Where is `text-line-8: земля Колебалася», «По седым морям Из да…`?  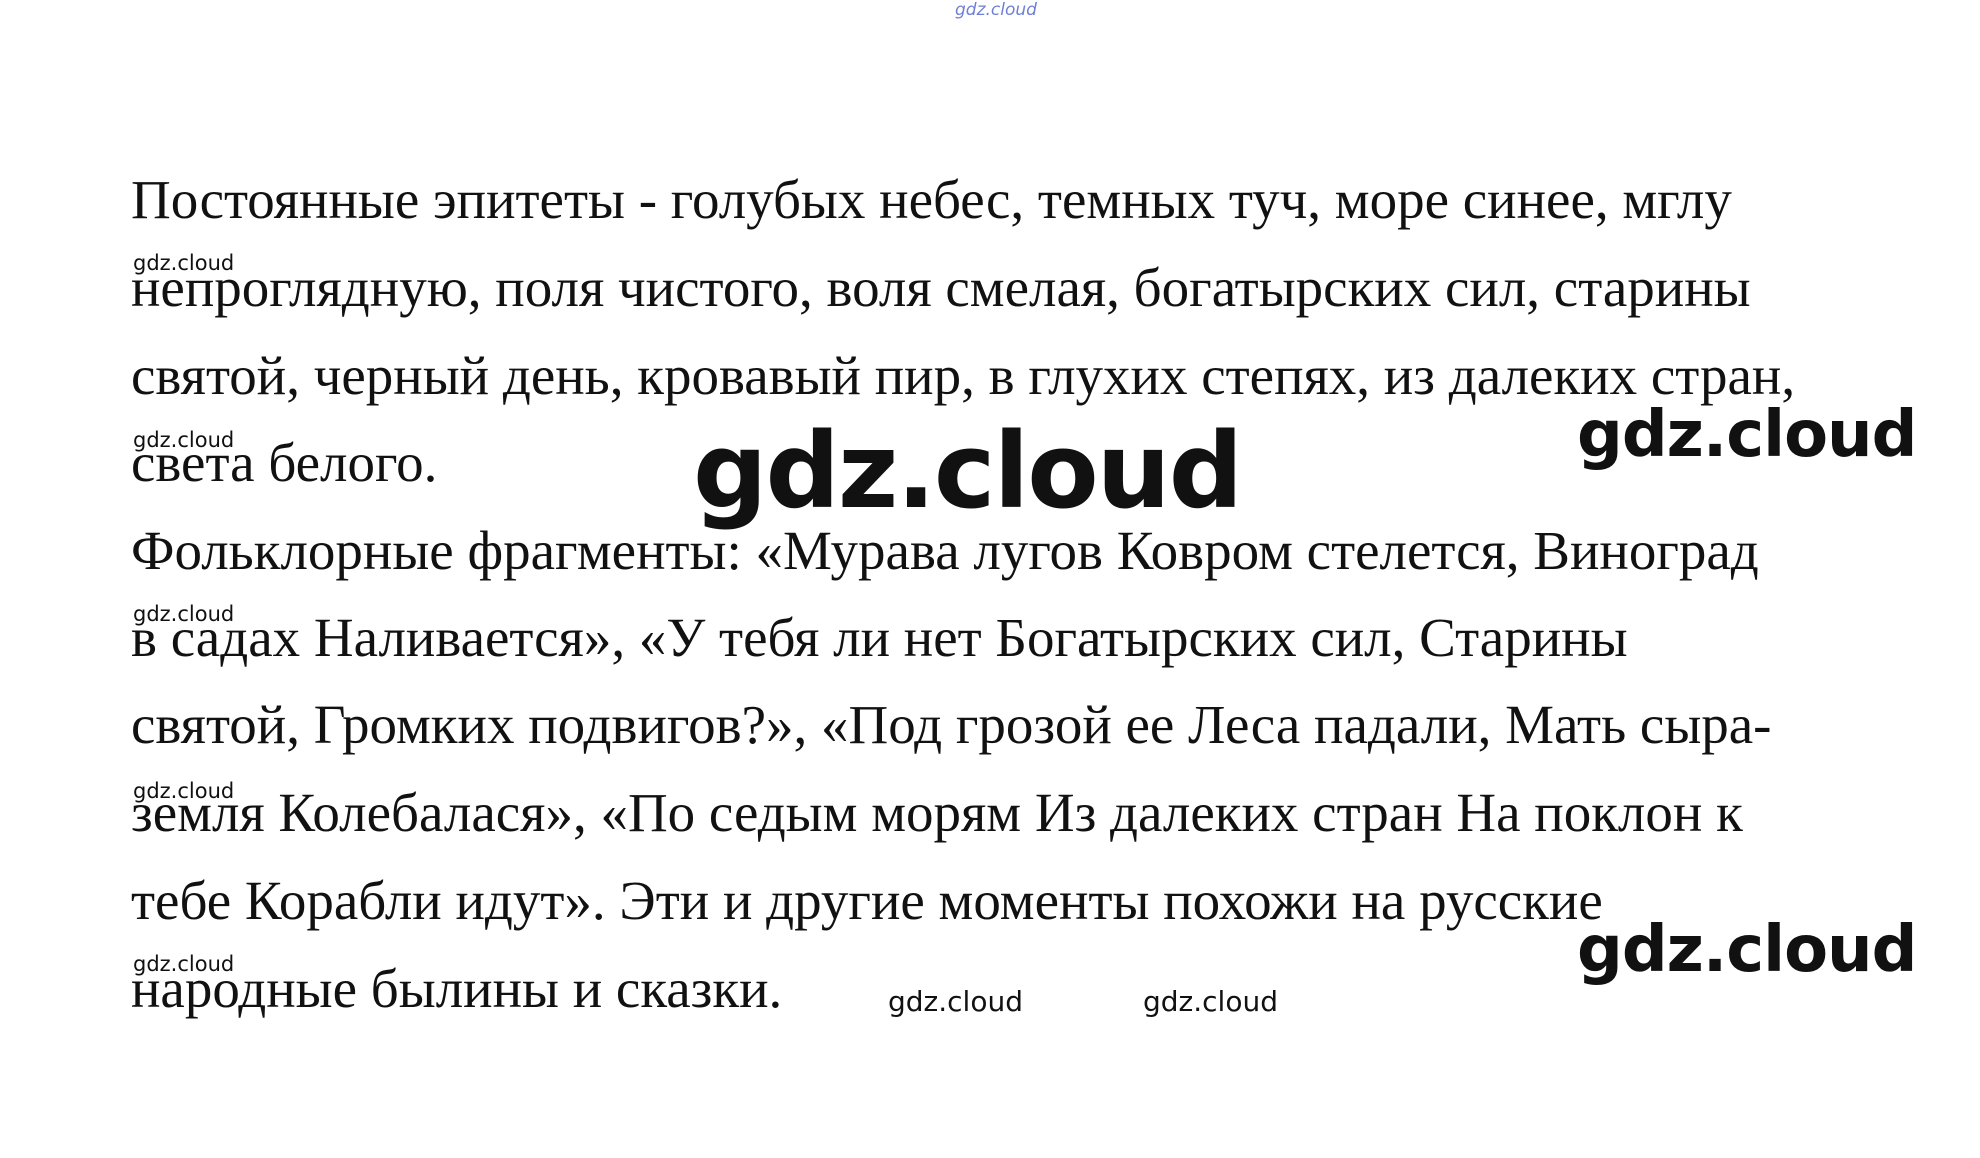 text-line-8: земля Колебалася», «По седым морям Из да… is located at coordinates (937, 812).